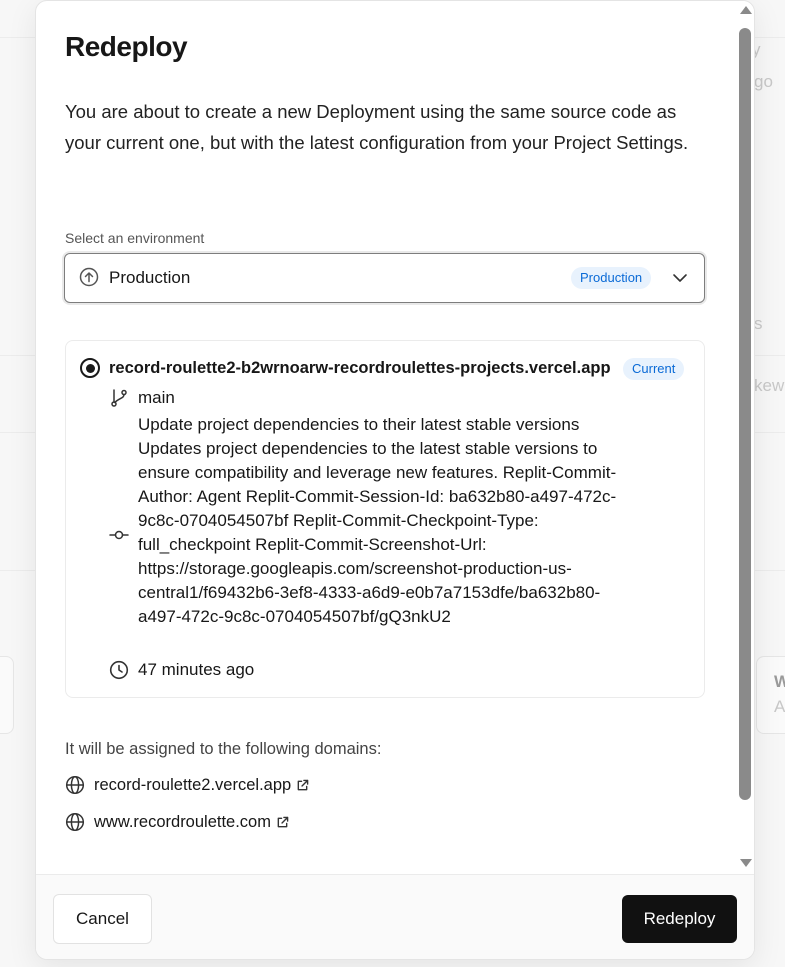 The width and height of the screenshot is (785, 967). What do you see at coordinates (680, 278) in the screenshot?
I see `chevron-down-icon` at bounding box center [680, 278].